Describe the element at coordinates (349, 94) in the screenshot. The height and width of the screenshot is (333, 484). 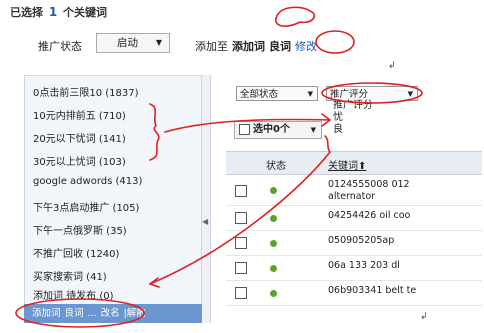
I see `rating-select-value: 推广评分` at that location.